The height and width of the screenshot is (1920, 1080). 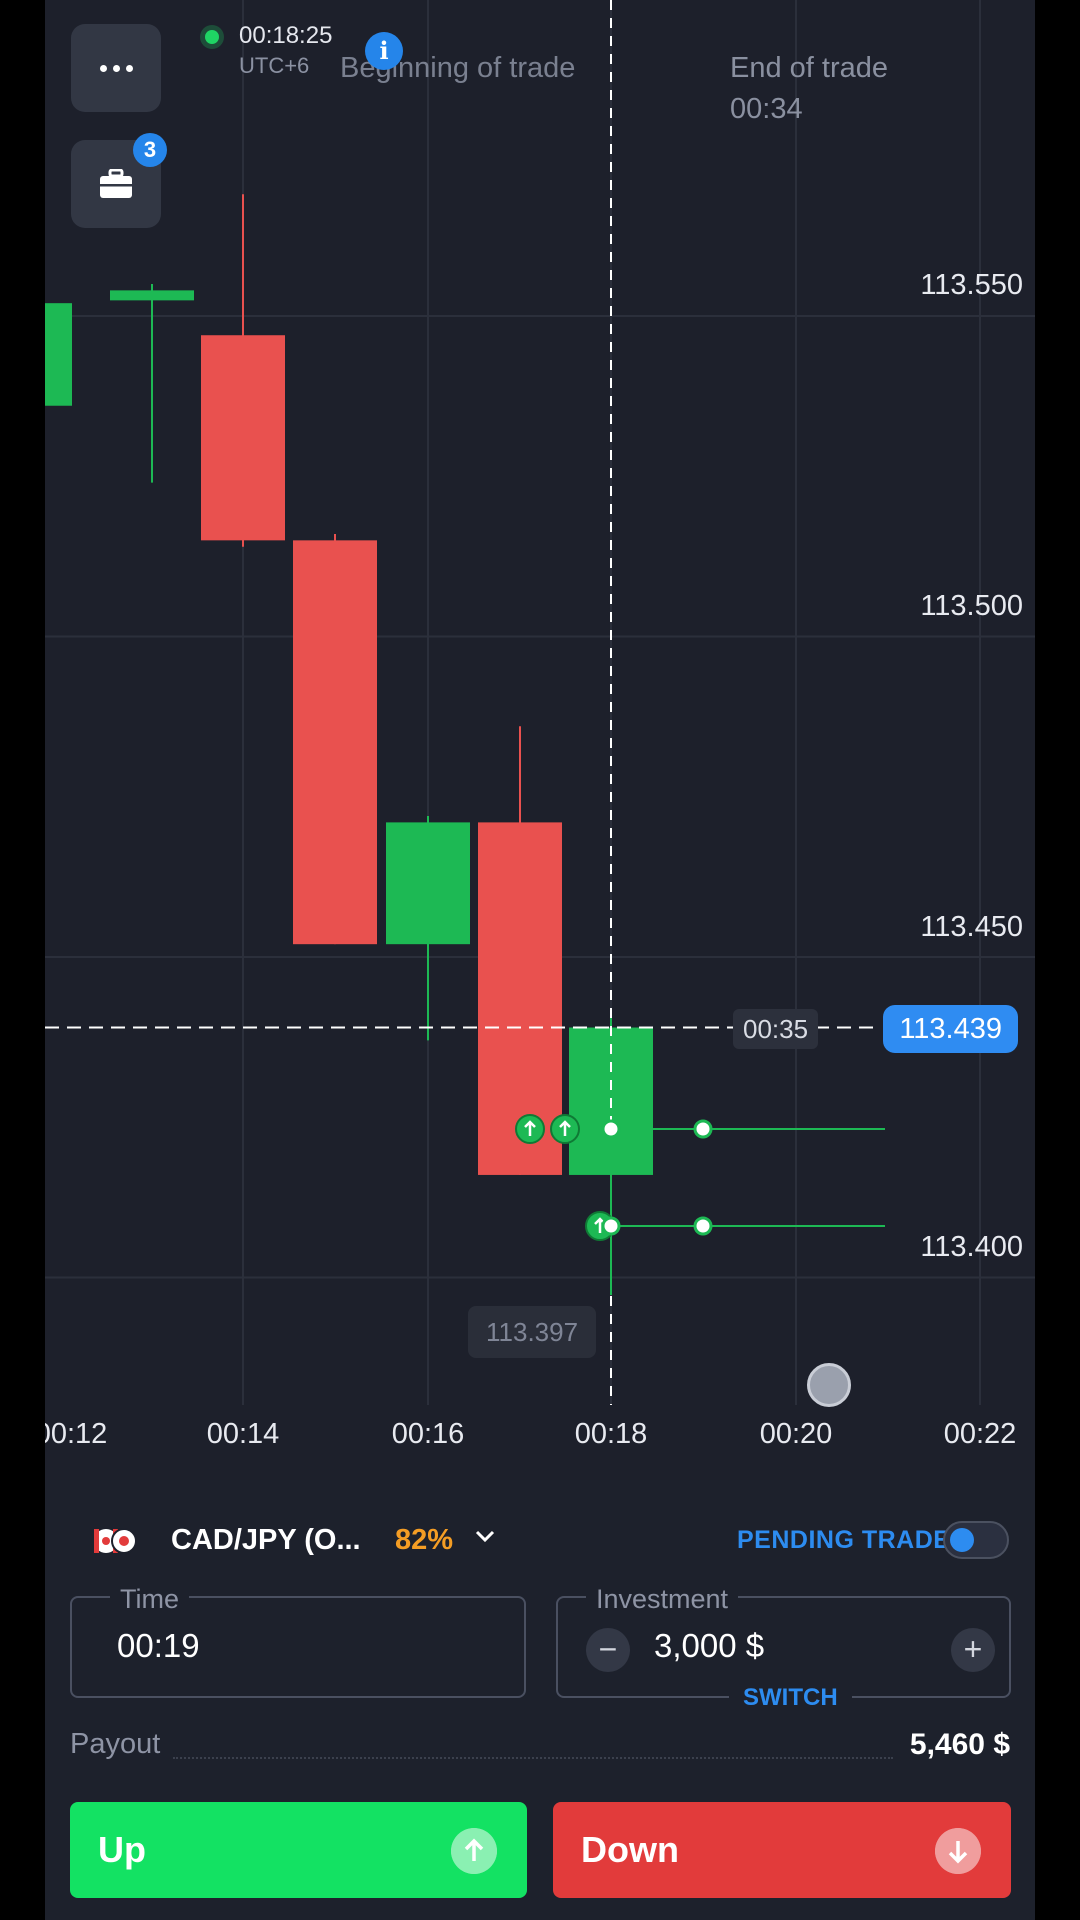 I want to click on toggle-knob, so click(x=962, y=1540).